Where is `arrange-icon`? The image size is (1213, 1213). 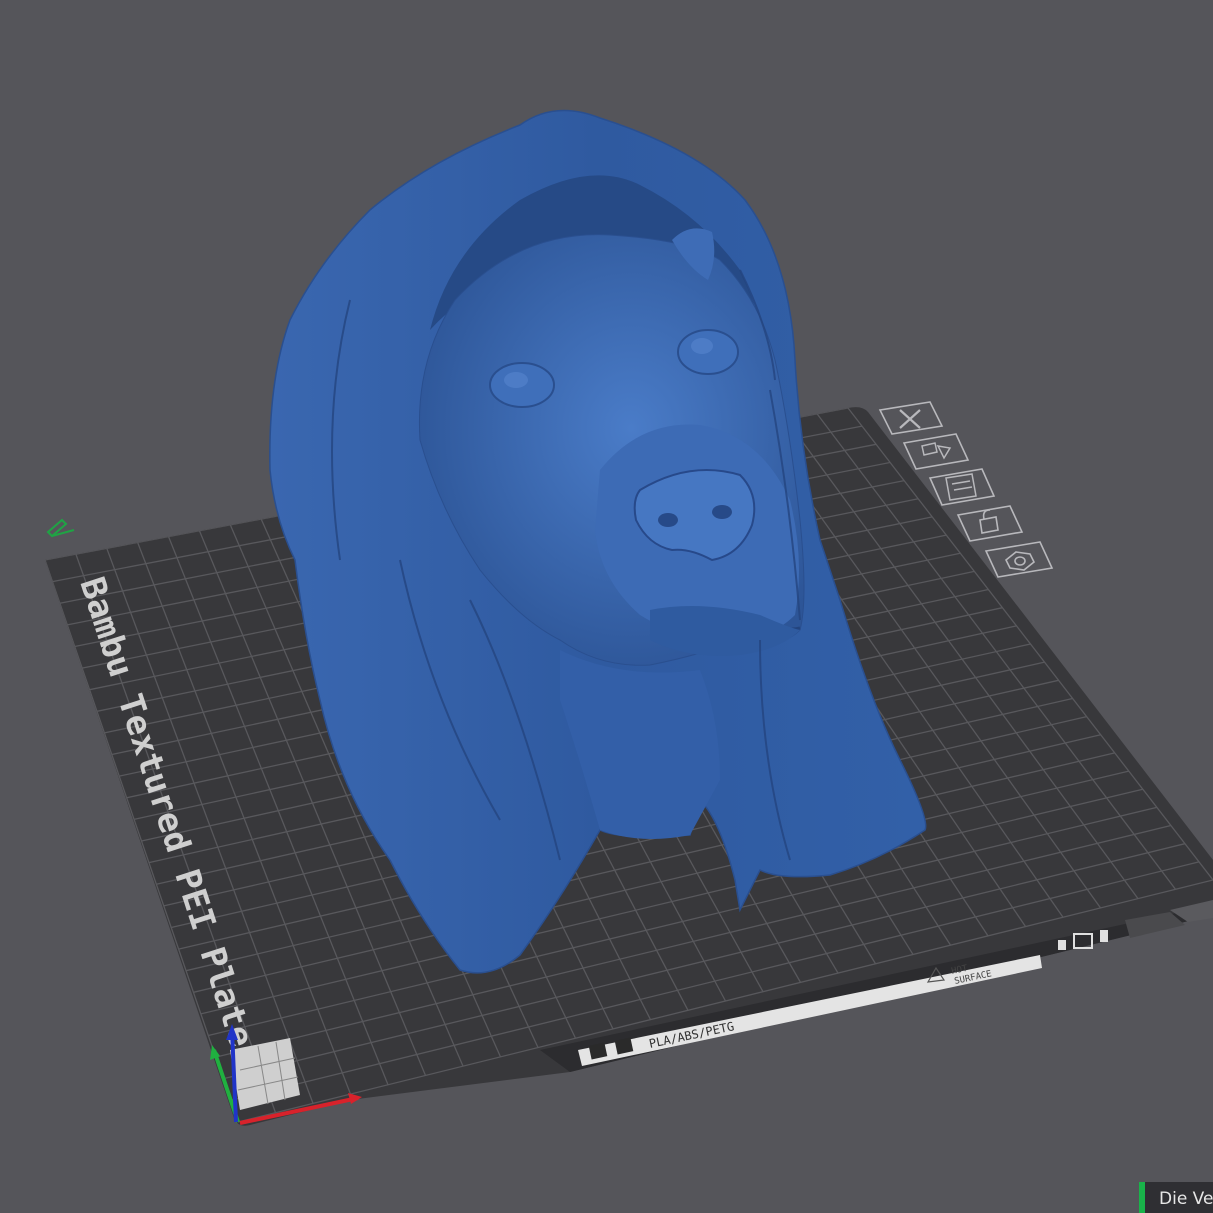 arrange-icon is located at coordinates (936, 451).